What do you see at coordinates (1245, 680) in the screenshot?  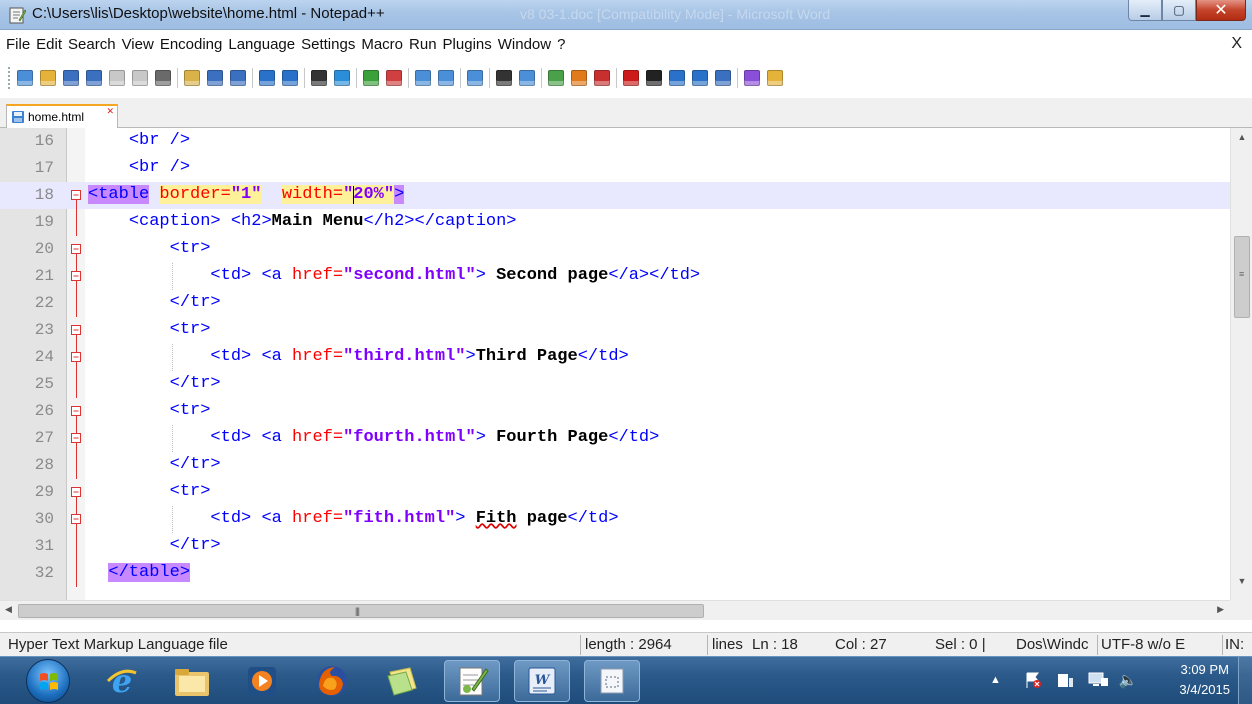 I see `show-desktop-button` at bounding box center [1245, 680].